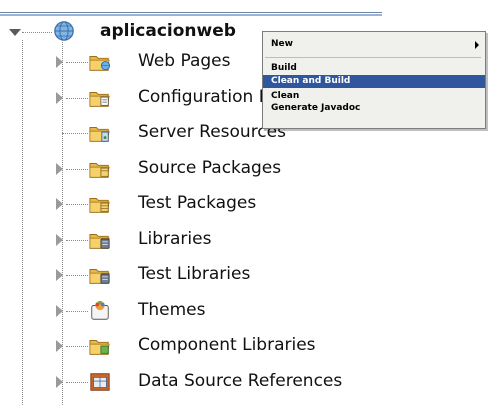 This screenshot has width=488, height=405. I want to click on tree-item-component-libraries: Component Libraries, so click(190, 346).